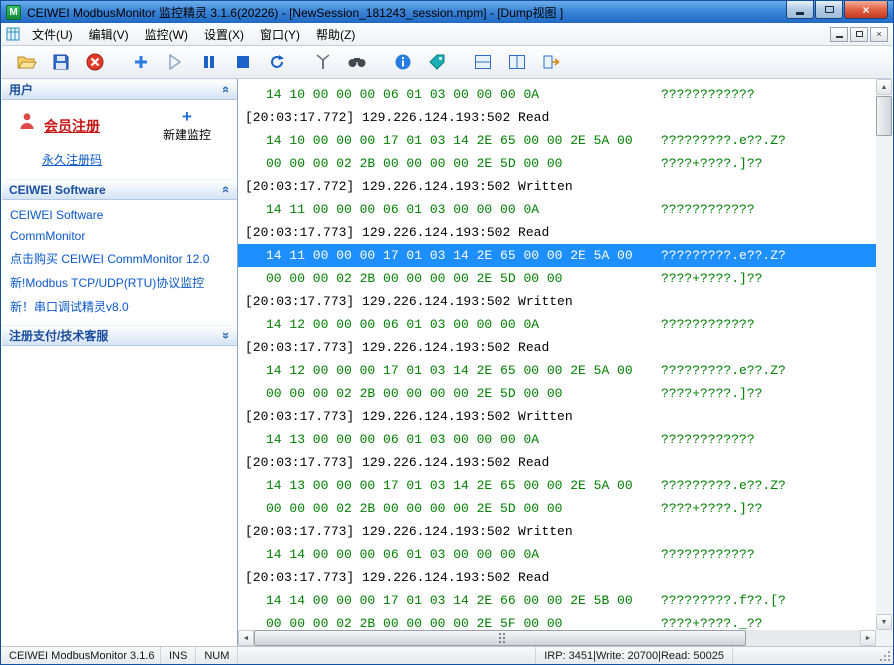  I want to click on scroll-down-arrow: ▼, so click(884, 622).